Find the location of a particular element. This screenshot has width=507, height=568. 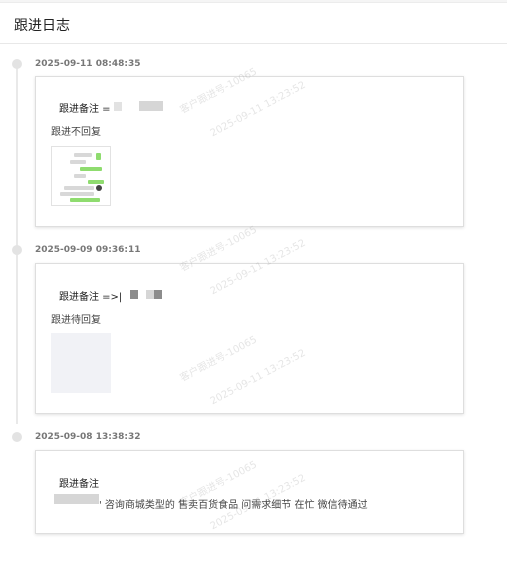

note-label: 跟进备注 =>| is located at coordinates (91, 297).